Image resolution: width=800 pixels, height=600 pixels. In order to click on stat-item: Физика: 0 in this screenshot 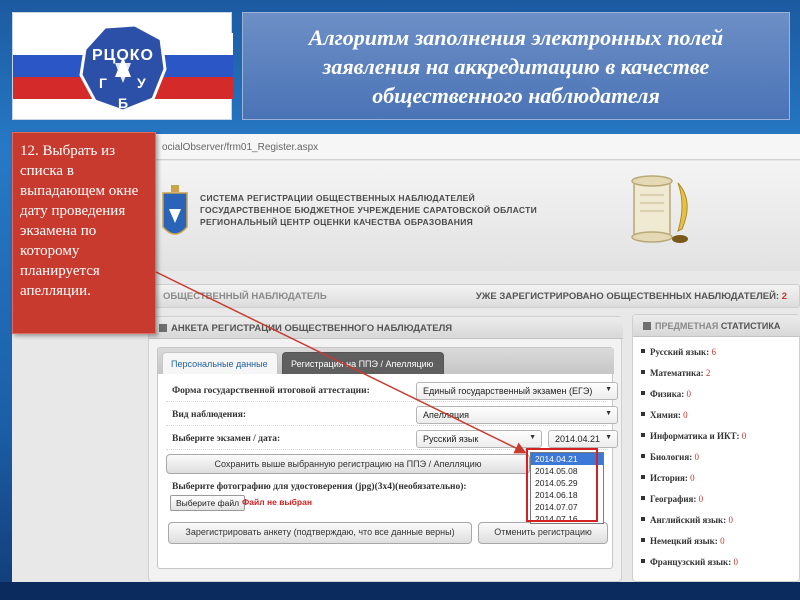, I will do `click(666, 394)`.